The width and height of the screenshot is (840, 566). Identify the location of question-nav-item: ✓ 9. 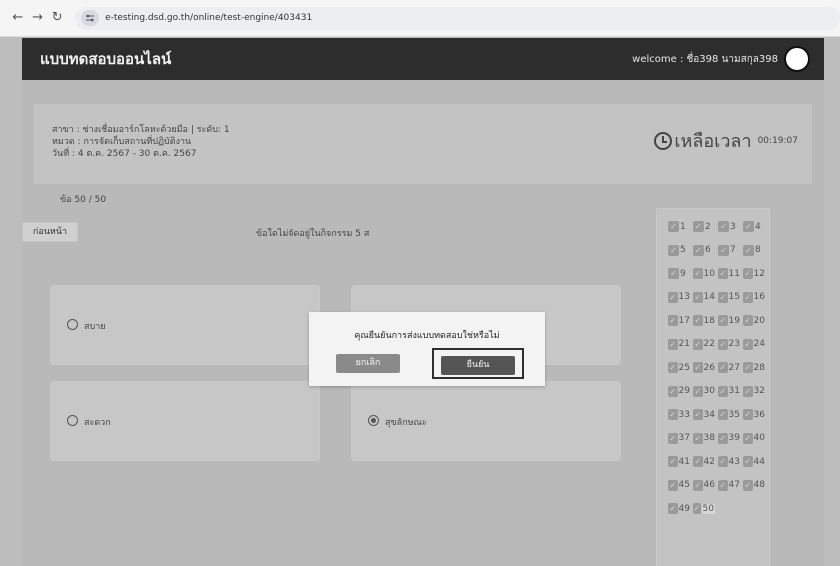
(679, 273).